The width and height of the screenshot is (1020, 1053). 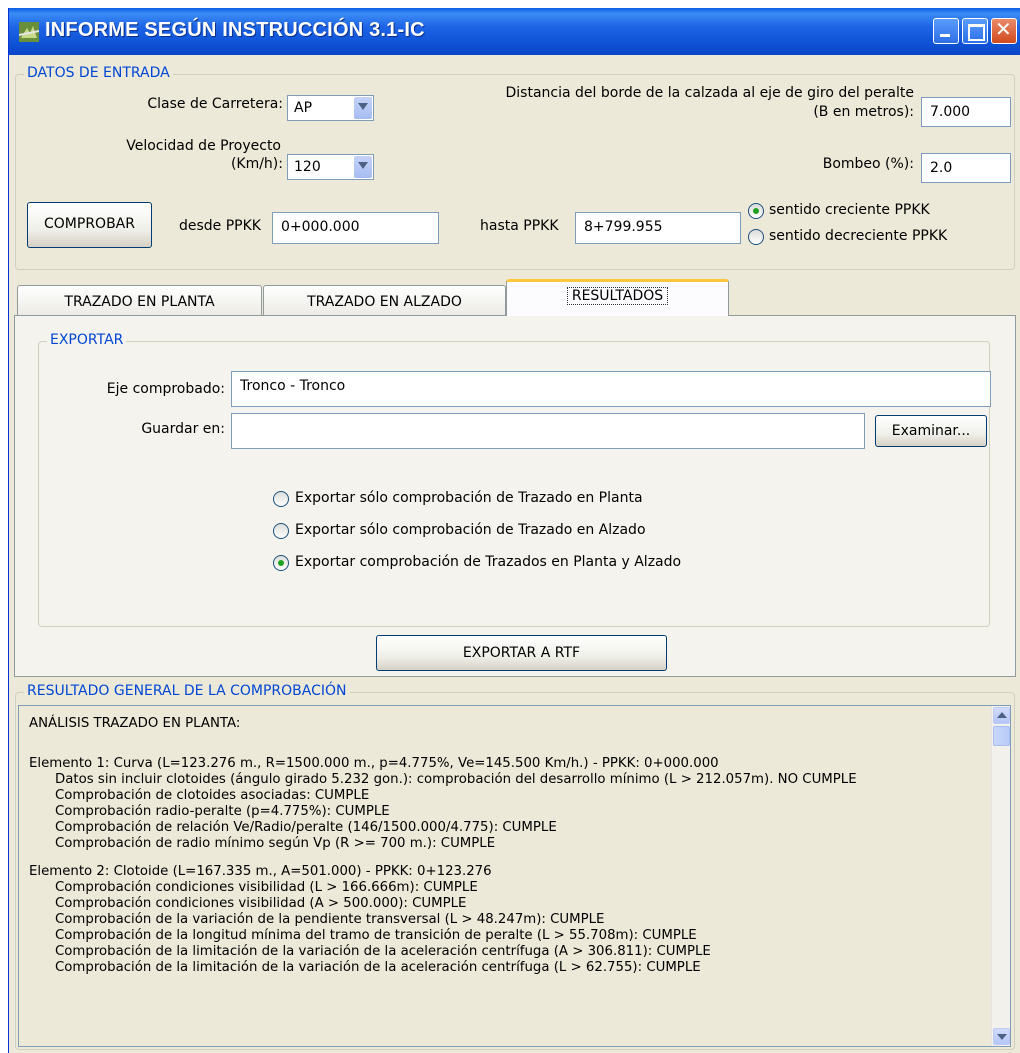 I want to click on sentido-decreciente-label: sentido decreciente PPKK, so click(x=858, y=236).